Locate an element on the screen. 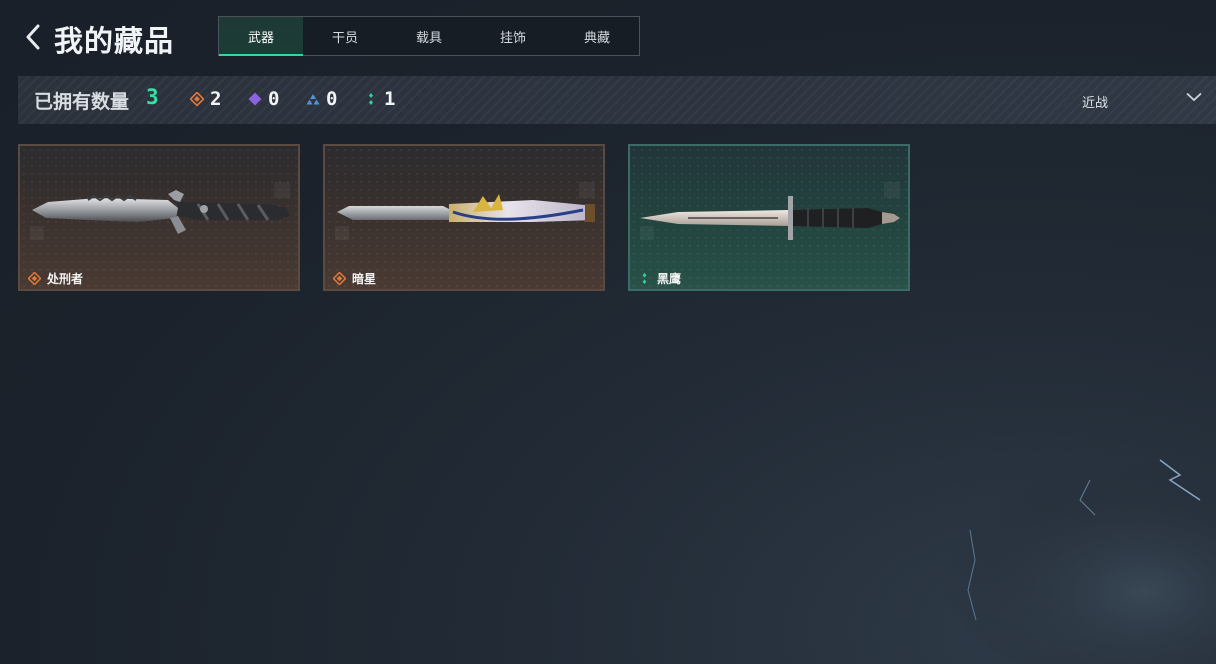 This screenshot has width=1216, height=664. sort-dropdown-value: 近战 is located at coordinates (1095, 103).